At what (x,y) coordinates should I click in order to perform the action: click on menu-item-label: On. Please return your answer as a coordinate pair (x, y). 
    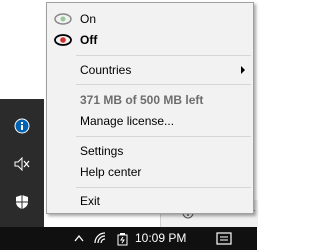
    Looking at the image, I should click on (88, 19).